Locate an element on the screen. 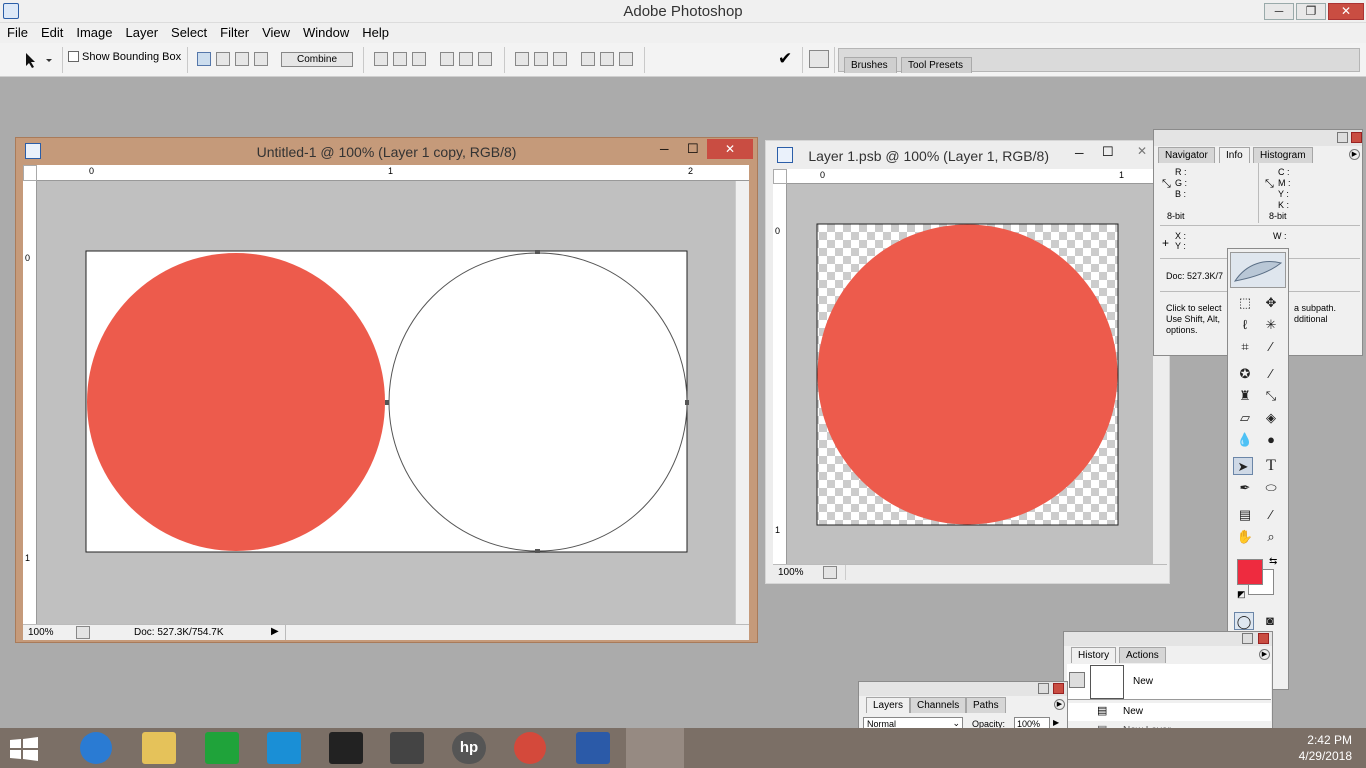  align-right-icon is located at coordinates (485, 59).